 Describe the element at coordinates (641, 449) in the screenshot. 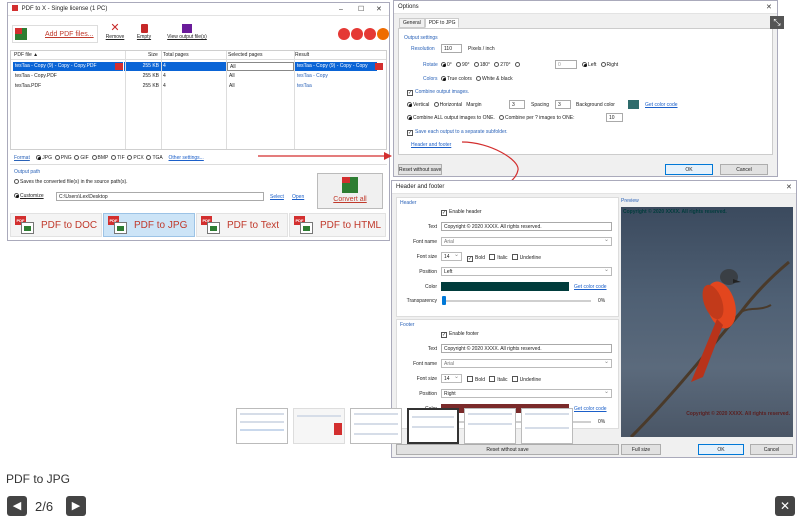

I see `full-size-button: Full size` at that location.